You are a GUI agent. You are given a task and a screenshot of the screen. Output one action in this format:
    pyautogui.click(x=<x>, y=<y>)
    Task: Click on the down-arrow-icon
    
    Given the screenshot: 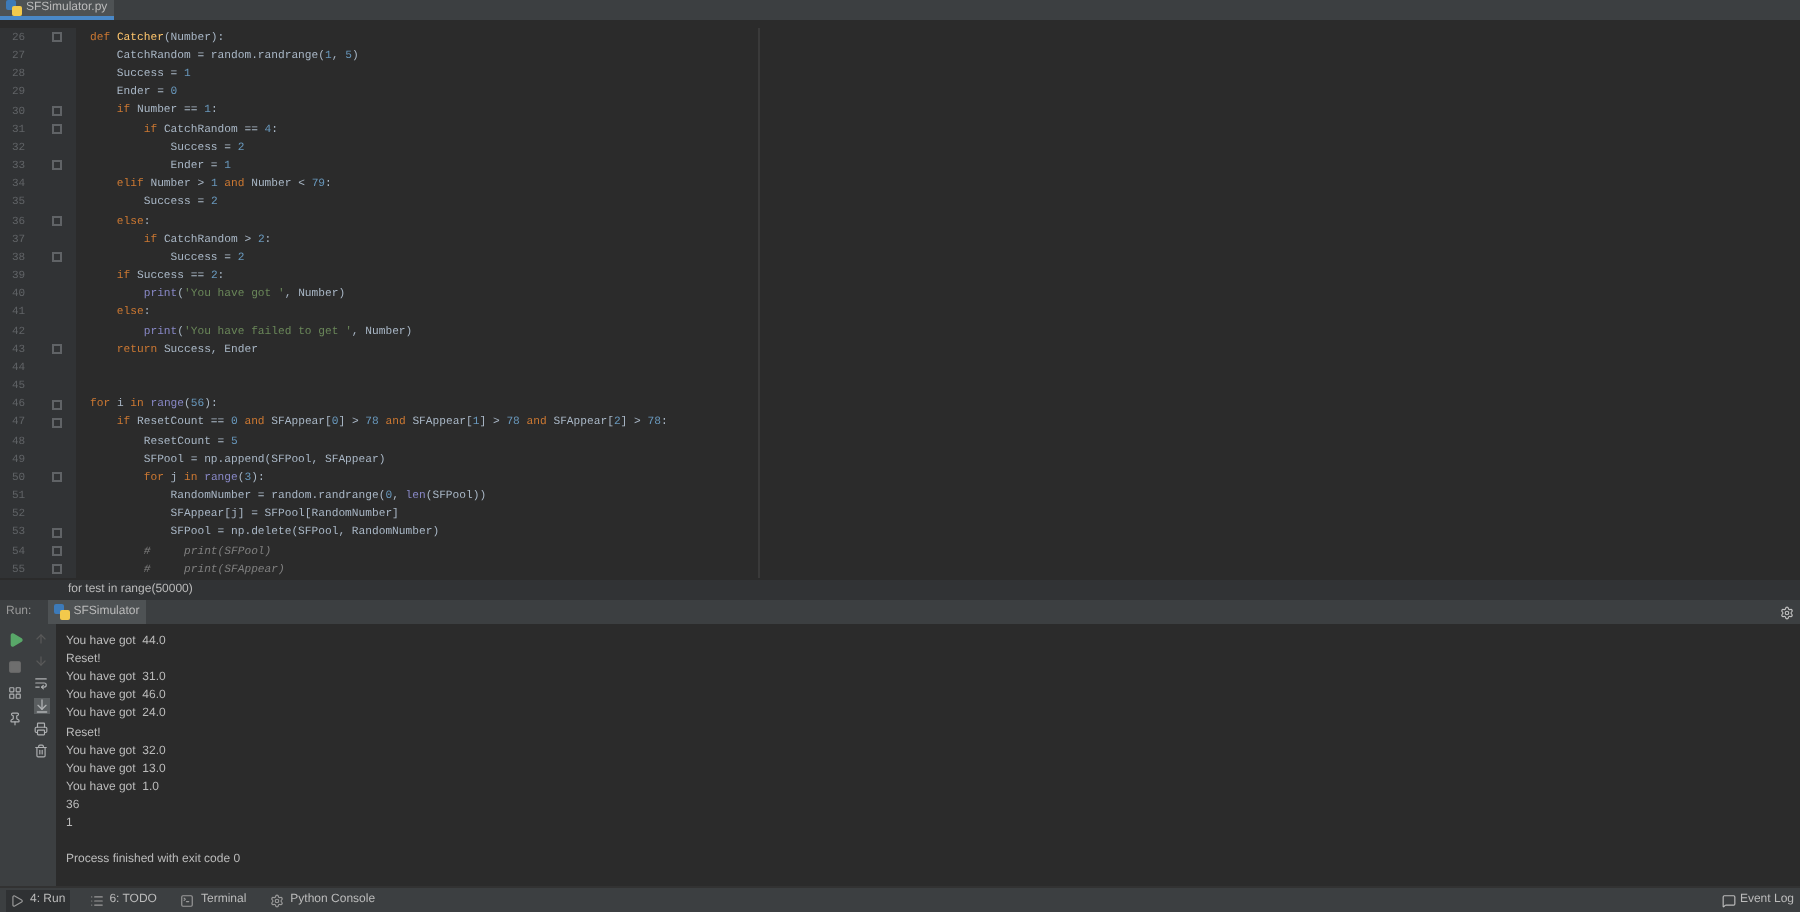 What is the action you would take?
    pyautogui.click(x=41, y=661)
    